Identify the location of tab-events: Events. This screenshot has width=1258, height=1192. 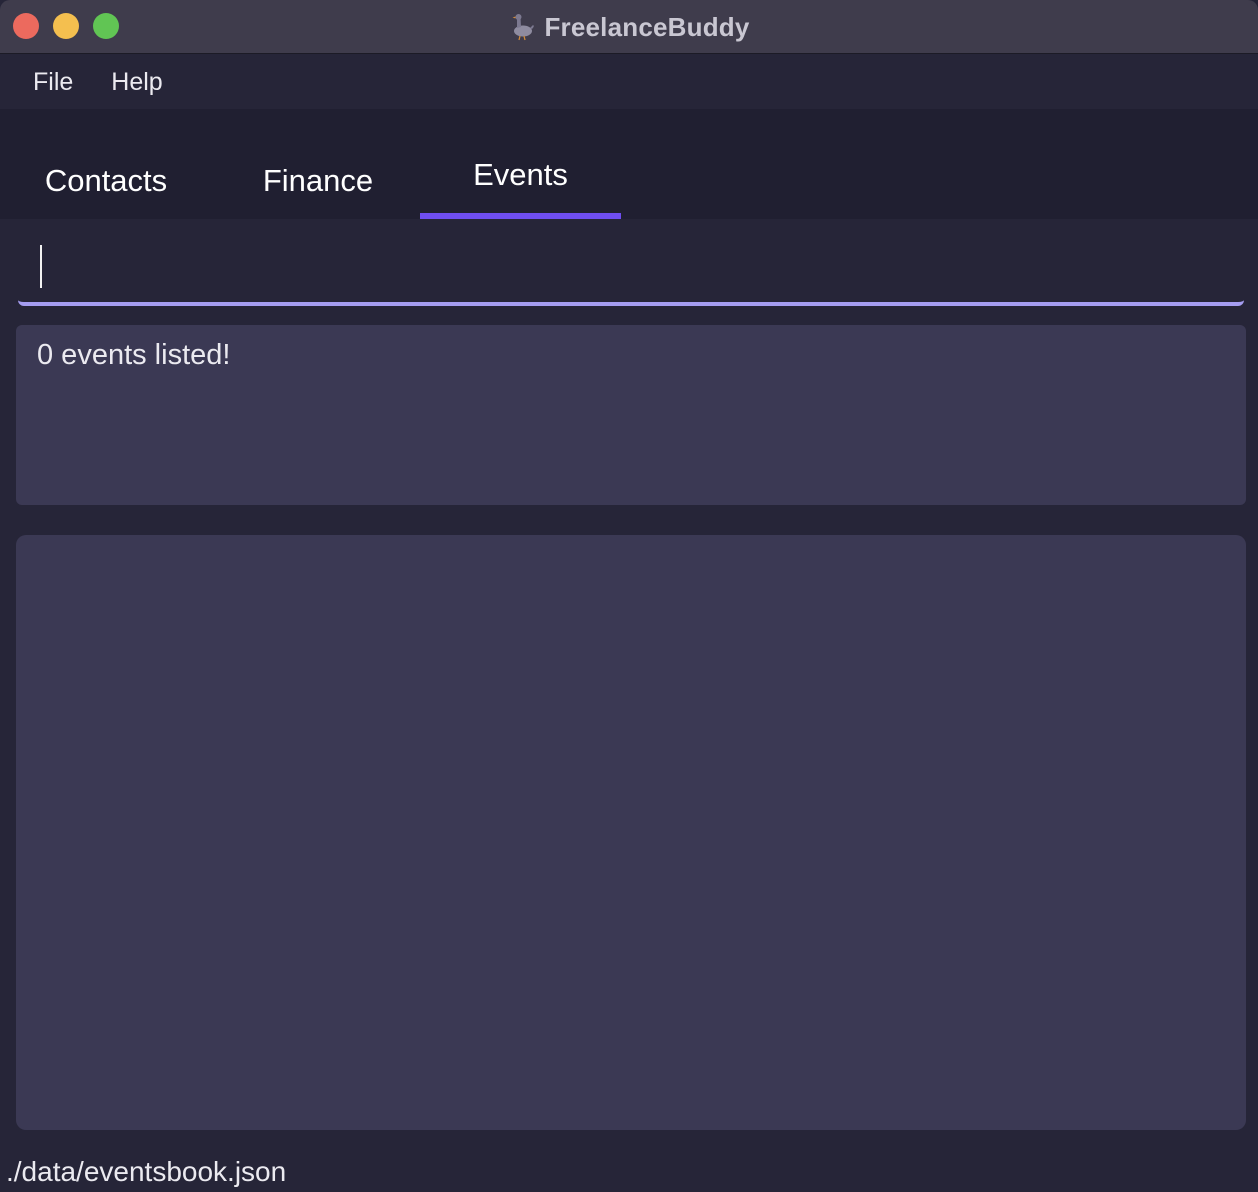
(520, 164).